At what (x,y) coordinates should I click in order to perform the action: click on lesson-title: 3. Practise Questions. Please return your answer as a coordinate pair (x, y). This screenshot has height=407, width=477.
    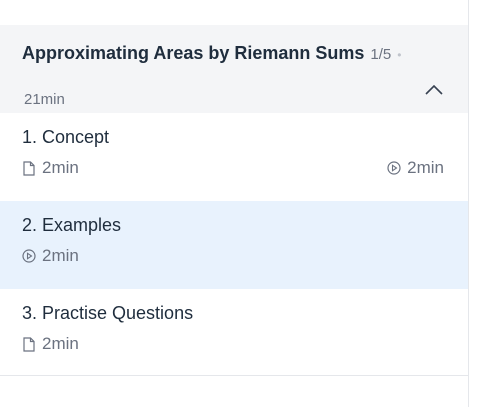
    Looking at the image, I should click on (108, 313).